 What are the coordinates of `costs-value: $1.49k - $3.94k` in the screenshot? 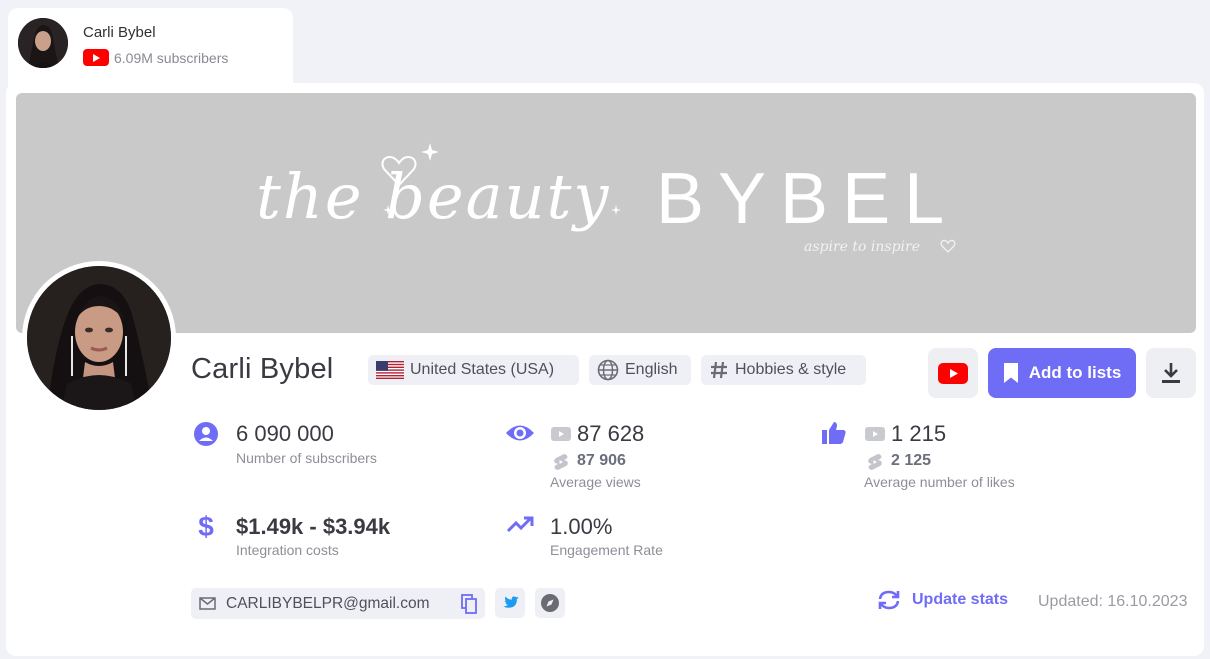 It's located at (313, 526).